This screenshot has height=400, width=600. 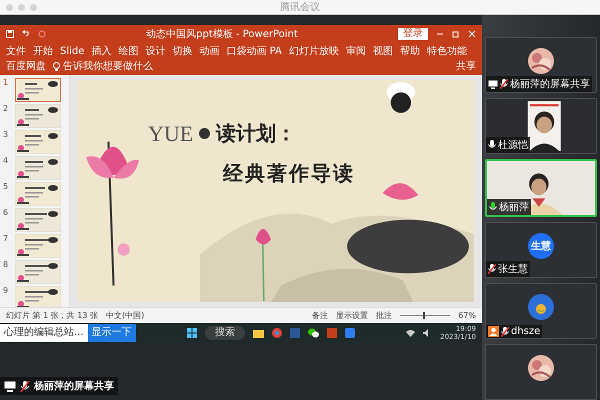 I want to click on ribbon-tab: 插入, so click(x=101, y=51).